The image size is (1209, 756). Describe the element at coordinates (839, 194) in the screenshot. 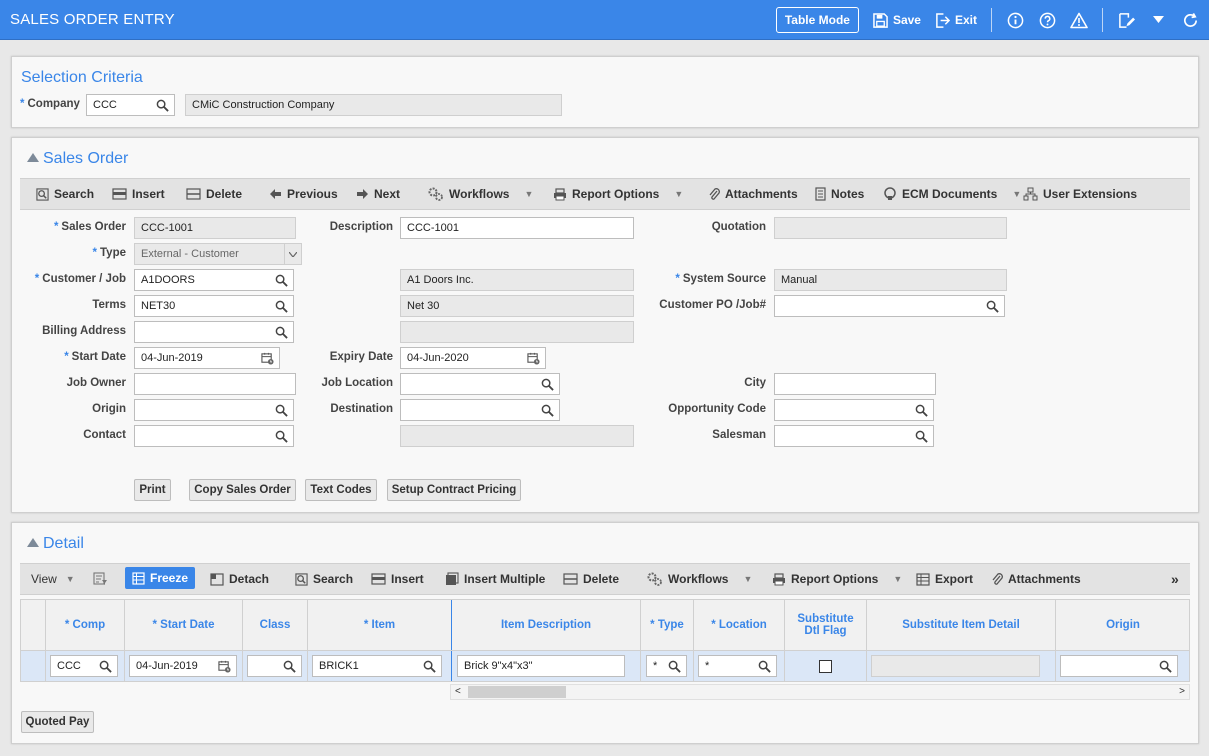

I see `notes-button: Notes` at that location.